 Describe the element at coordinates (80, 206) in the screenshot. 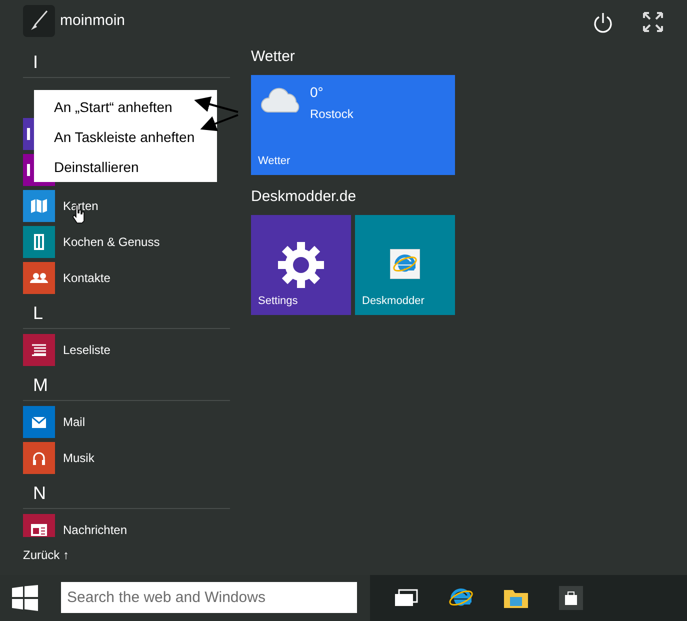

I see `app-name: Karten` at that location.